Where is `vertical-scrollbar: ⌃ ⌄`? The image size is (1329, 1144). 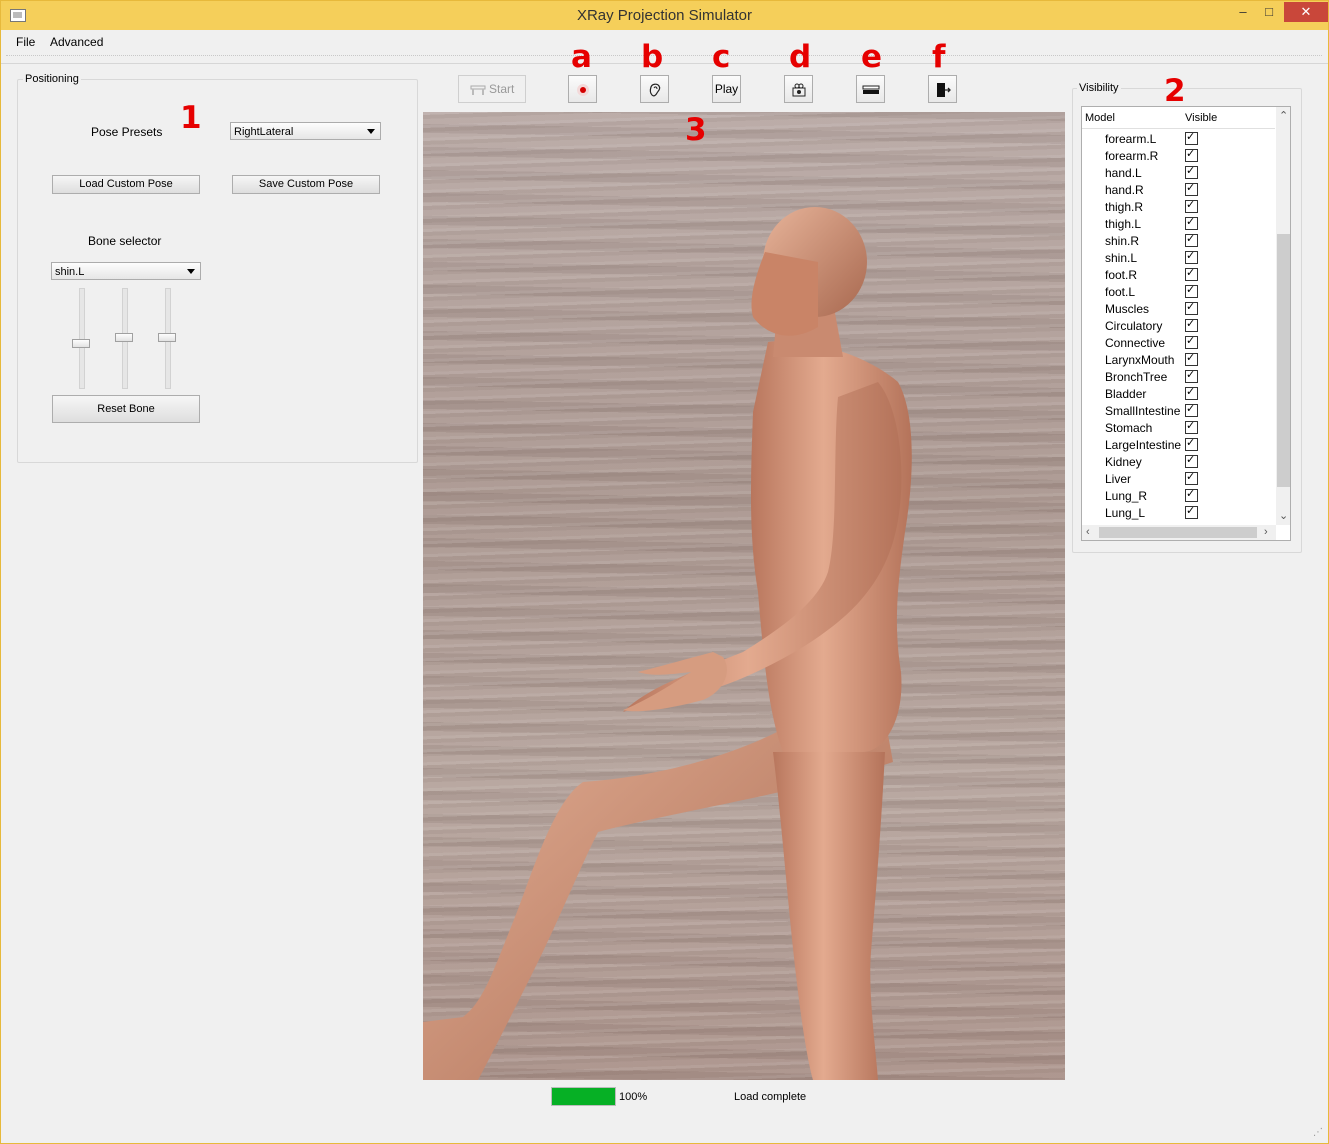
vertical-scrollbar: ⌃ ⌄ is located at coordinates (1283, 316).